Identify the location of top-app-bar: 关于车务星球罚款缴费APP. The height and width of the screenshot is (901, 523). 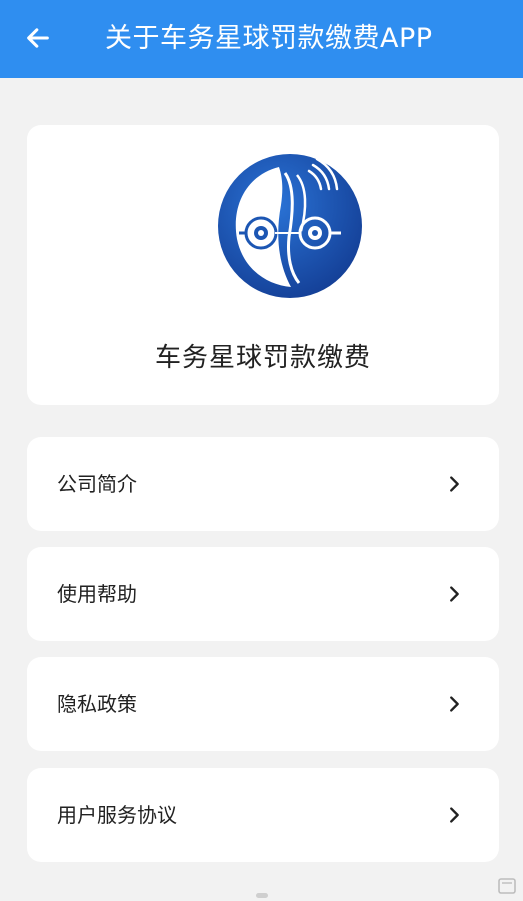
(261, 39).